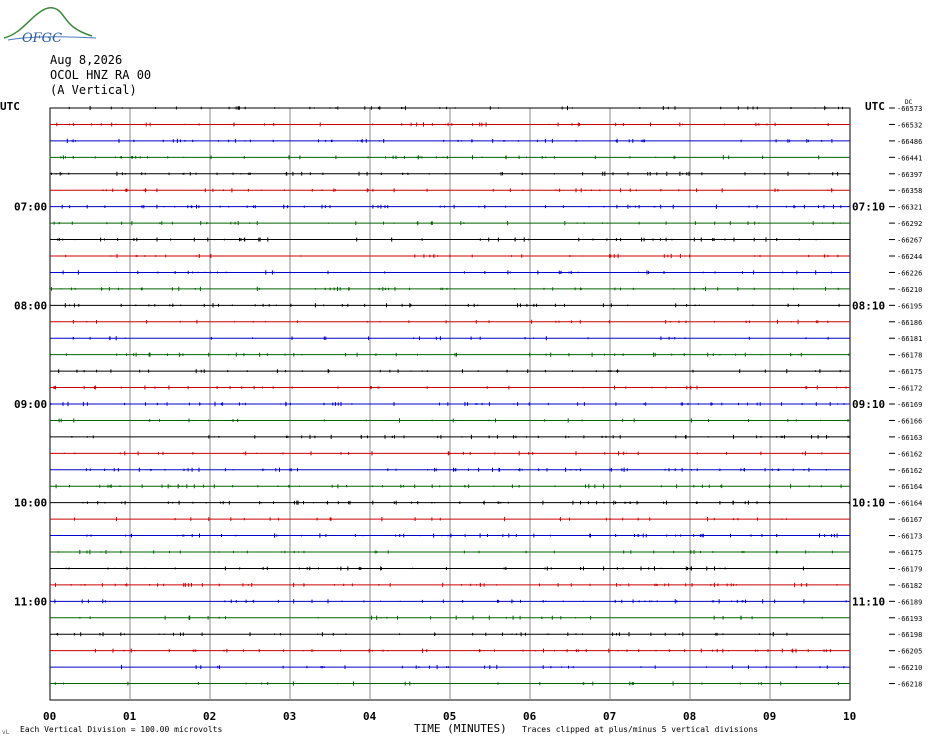 The height and width of the screenshot is (744, 930). Describe the element at coordinates (909, 224) in the screenshot. I see `dc-offset-label: -66292` at that location.